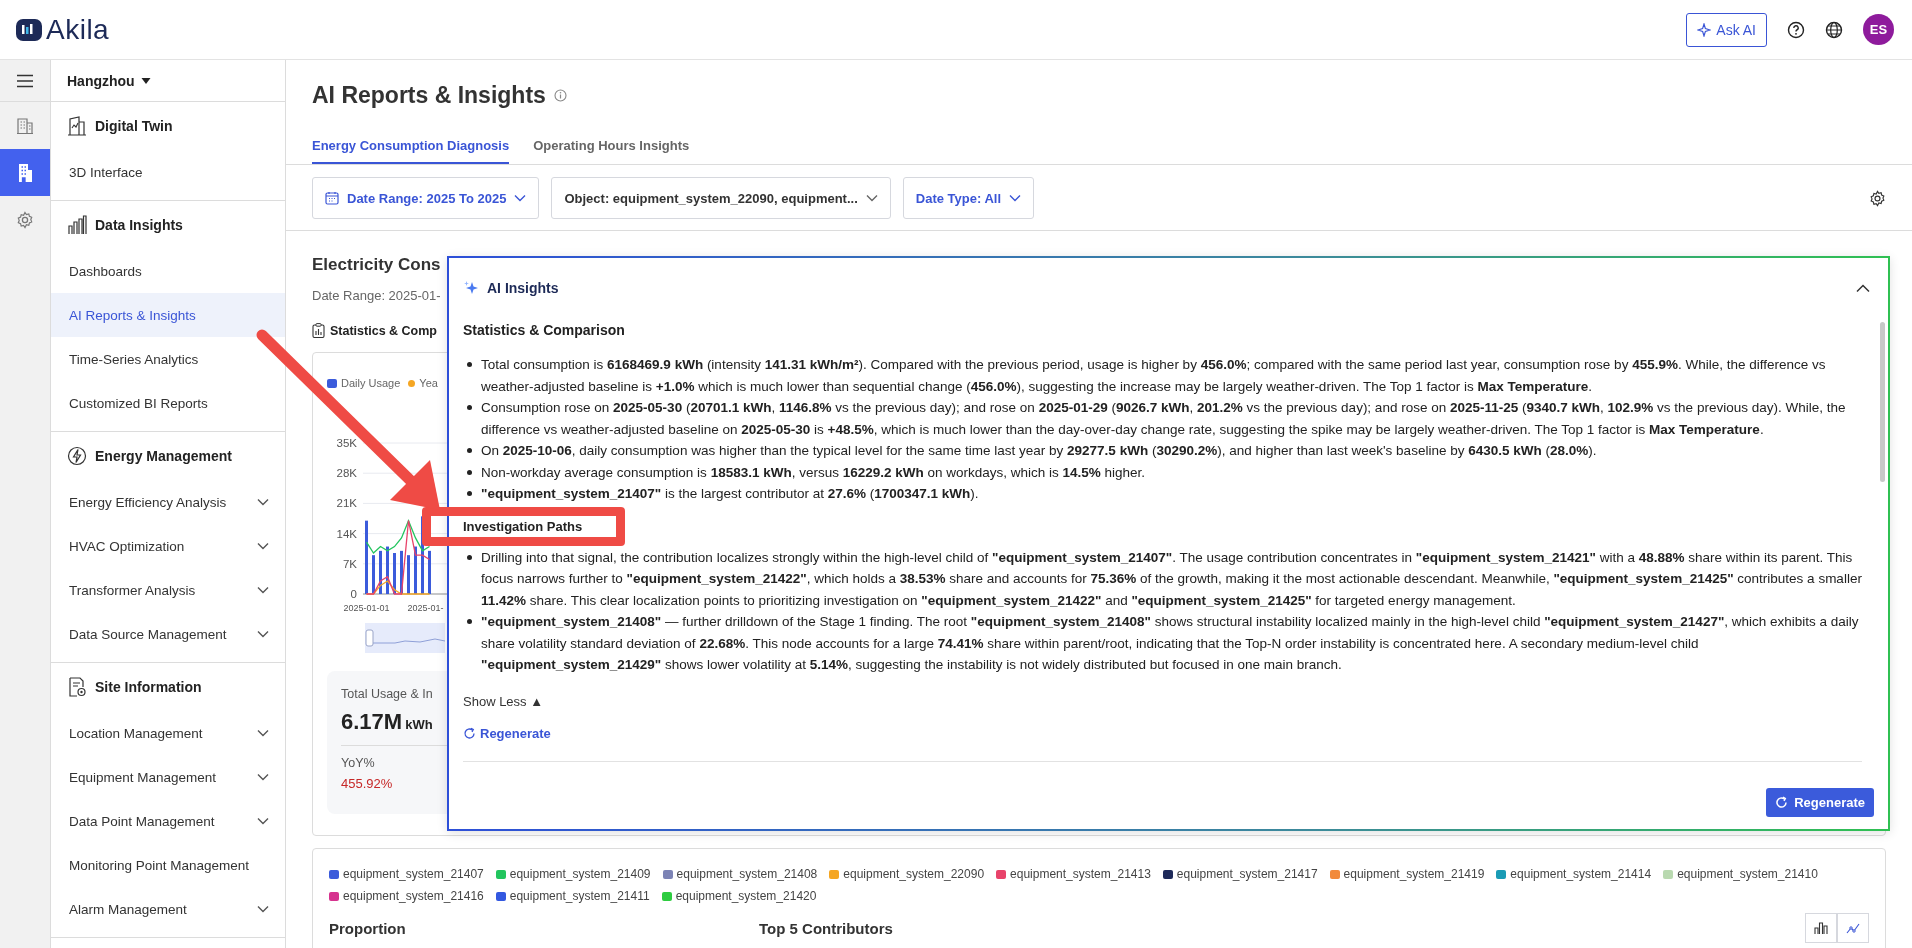 The width and height of the screenshot is (1912, 948). What do you see at coordinates (411, 151) in the screenshot?
I see `tab: Energy Consumption Diagnosis` at bounding box center [411, 151].